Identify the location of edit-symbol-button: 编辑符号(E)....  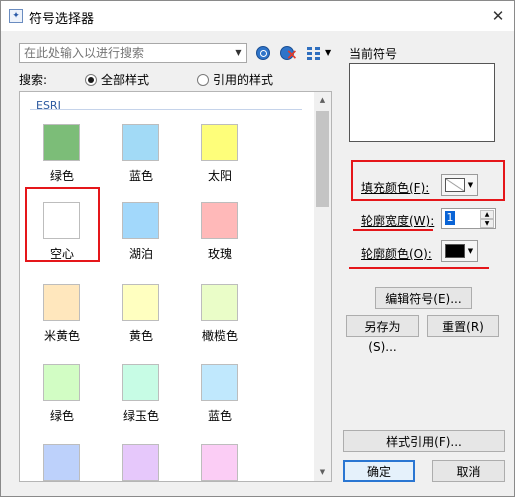
(423, 298).